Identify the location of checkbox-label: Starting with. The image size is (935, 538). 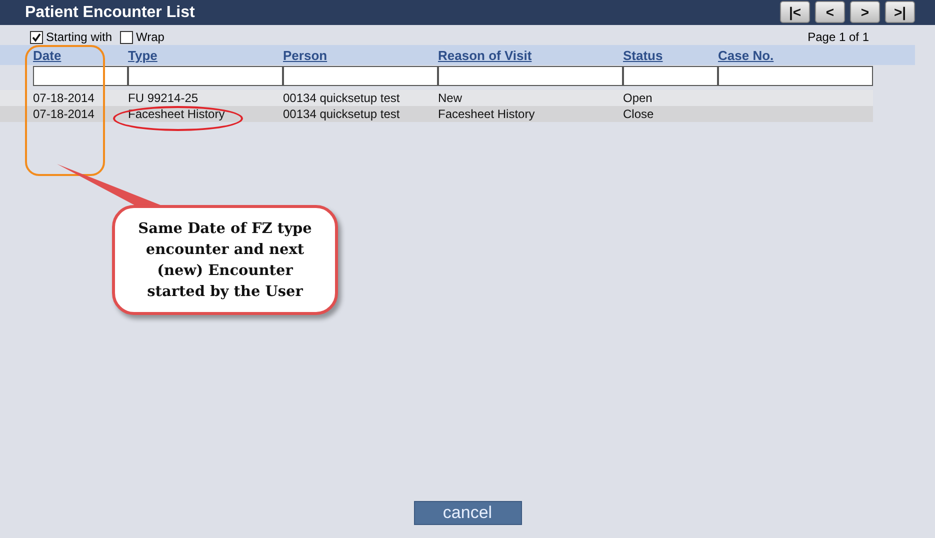
(79, 37).